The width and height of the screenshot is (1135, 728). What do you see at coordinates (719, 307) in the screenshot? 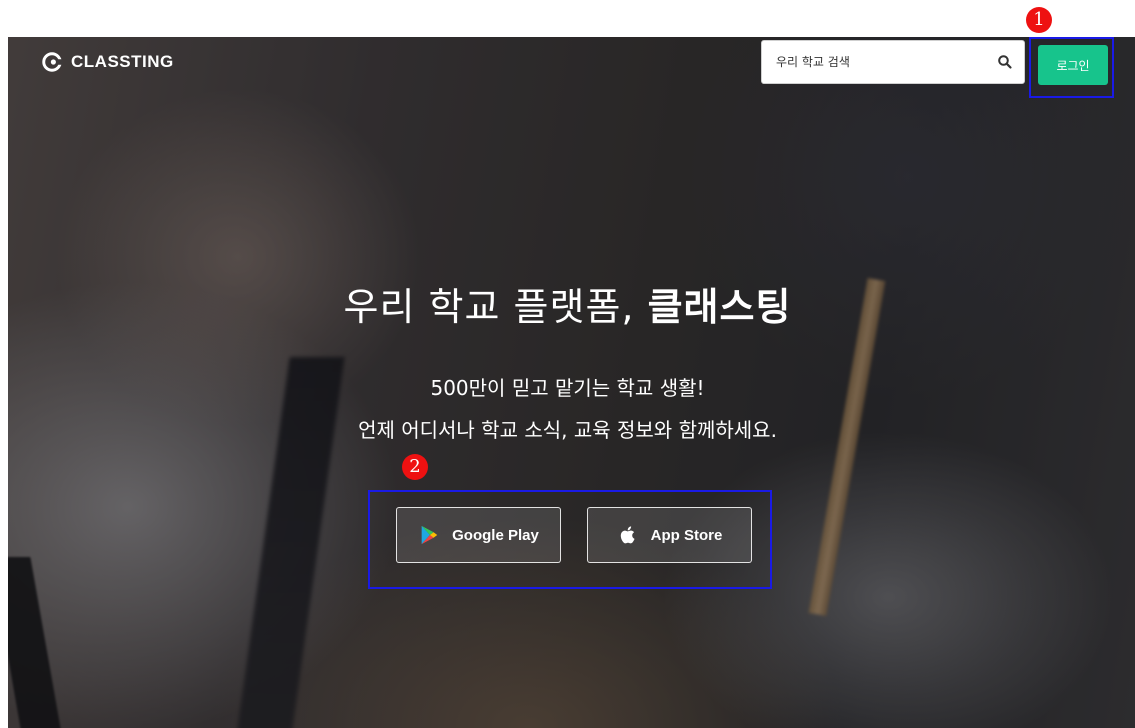
I see `hero-headline-bold: 클래스팅` at bounding box center [719, 307].